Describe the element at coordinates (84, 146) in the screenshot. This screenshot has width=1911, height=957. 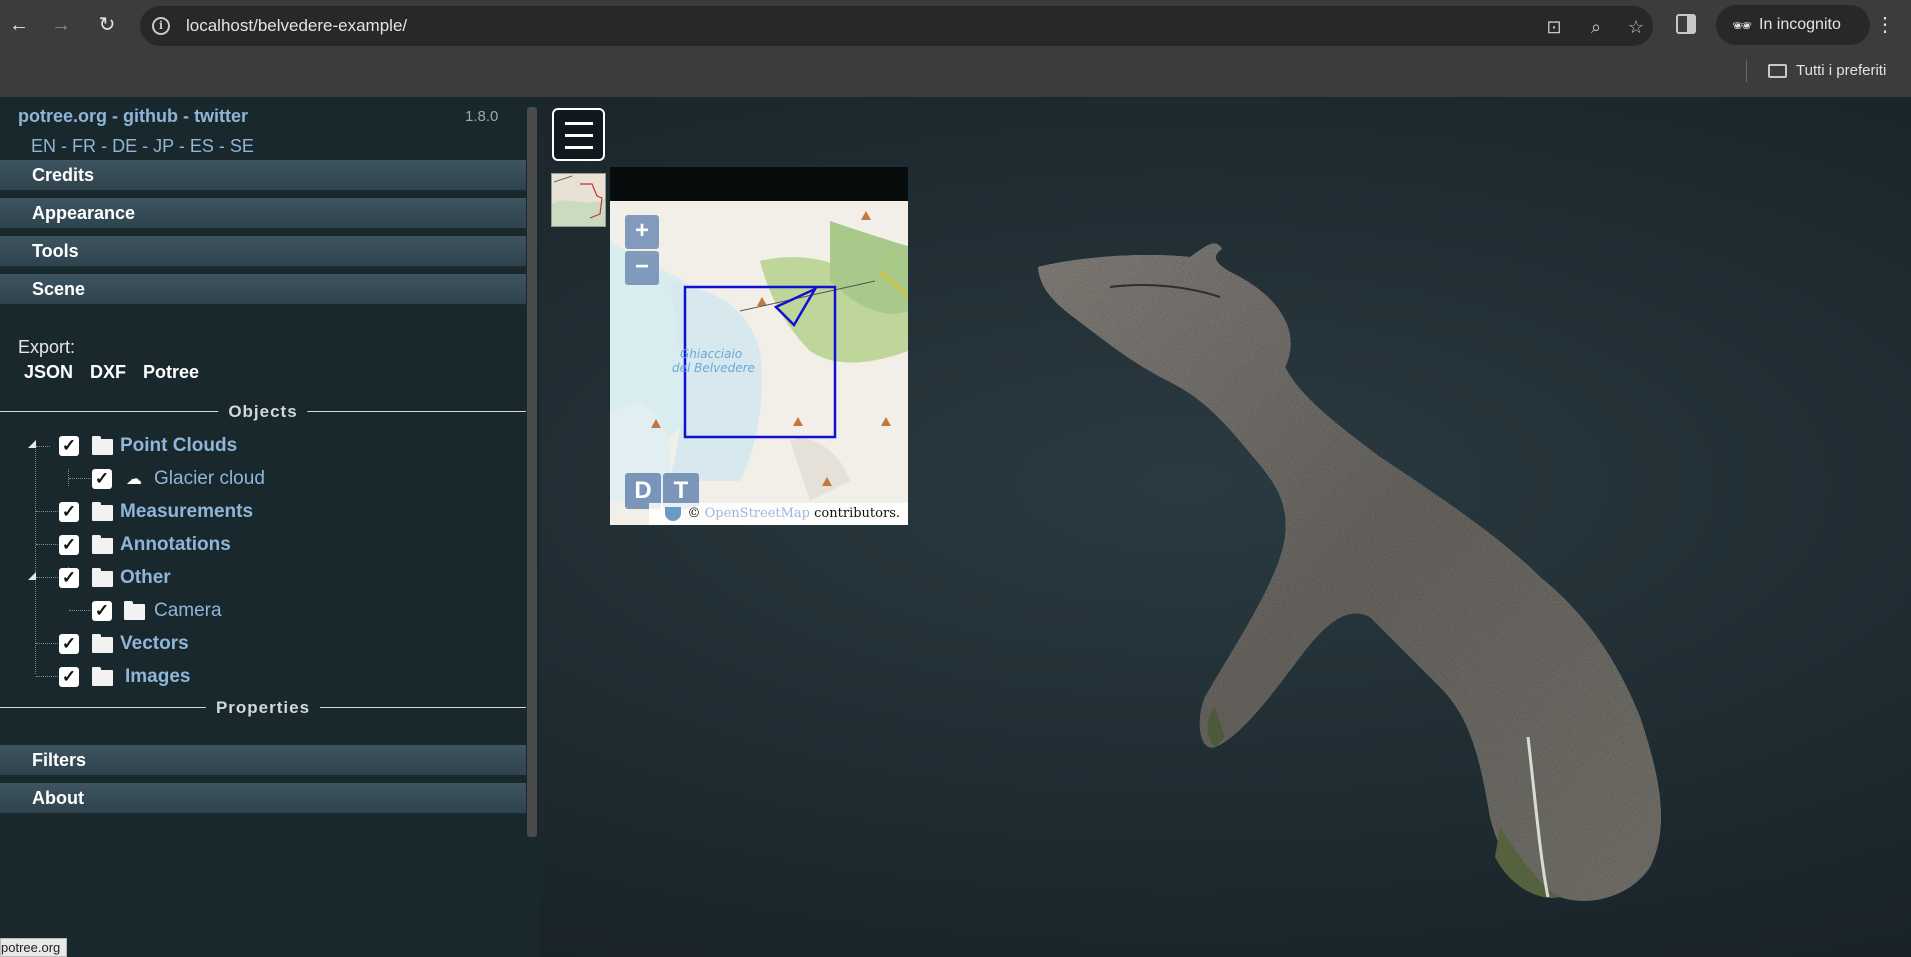
I see `lang-fr: FR` at that location.